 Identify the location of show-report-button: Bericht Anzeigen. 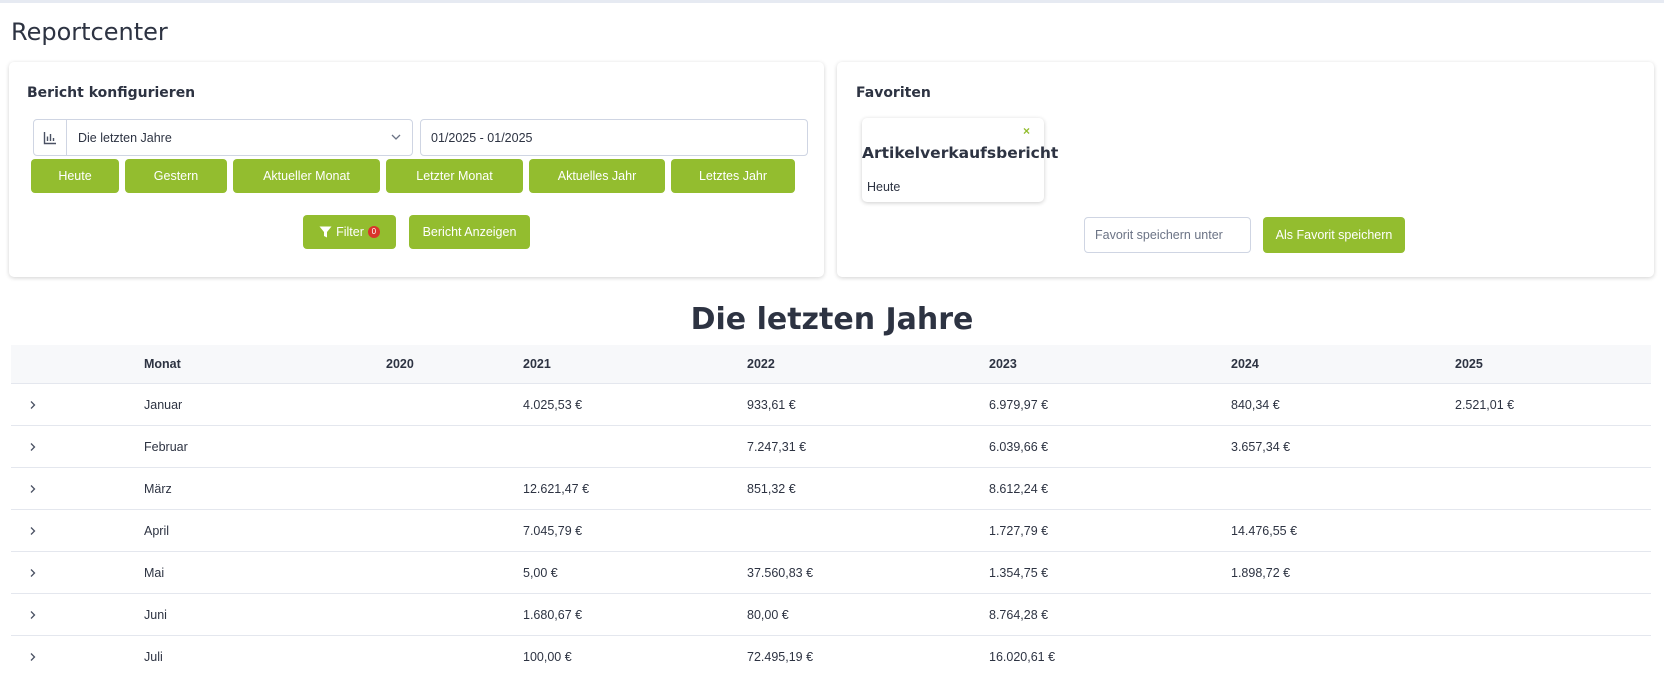
(469, 232).